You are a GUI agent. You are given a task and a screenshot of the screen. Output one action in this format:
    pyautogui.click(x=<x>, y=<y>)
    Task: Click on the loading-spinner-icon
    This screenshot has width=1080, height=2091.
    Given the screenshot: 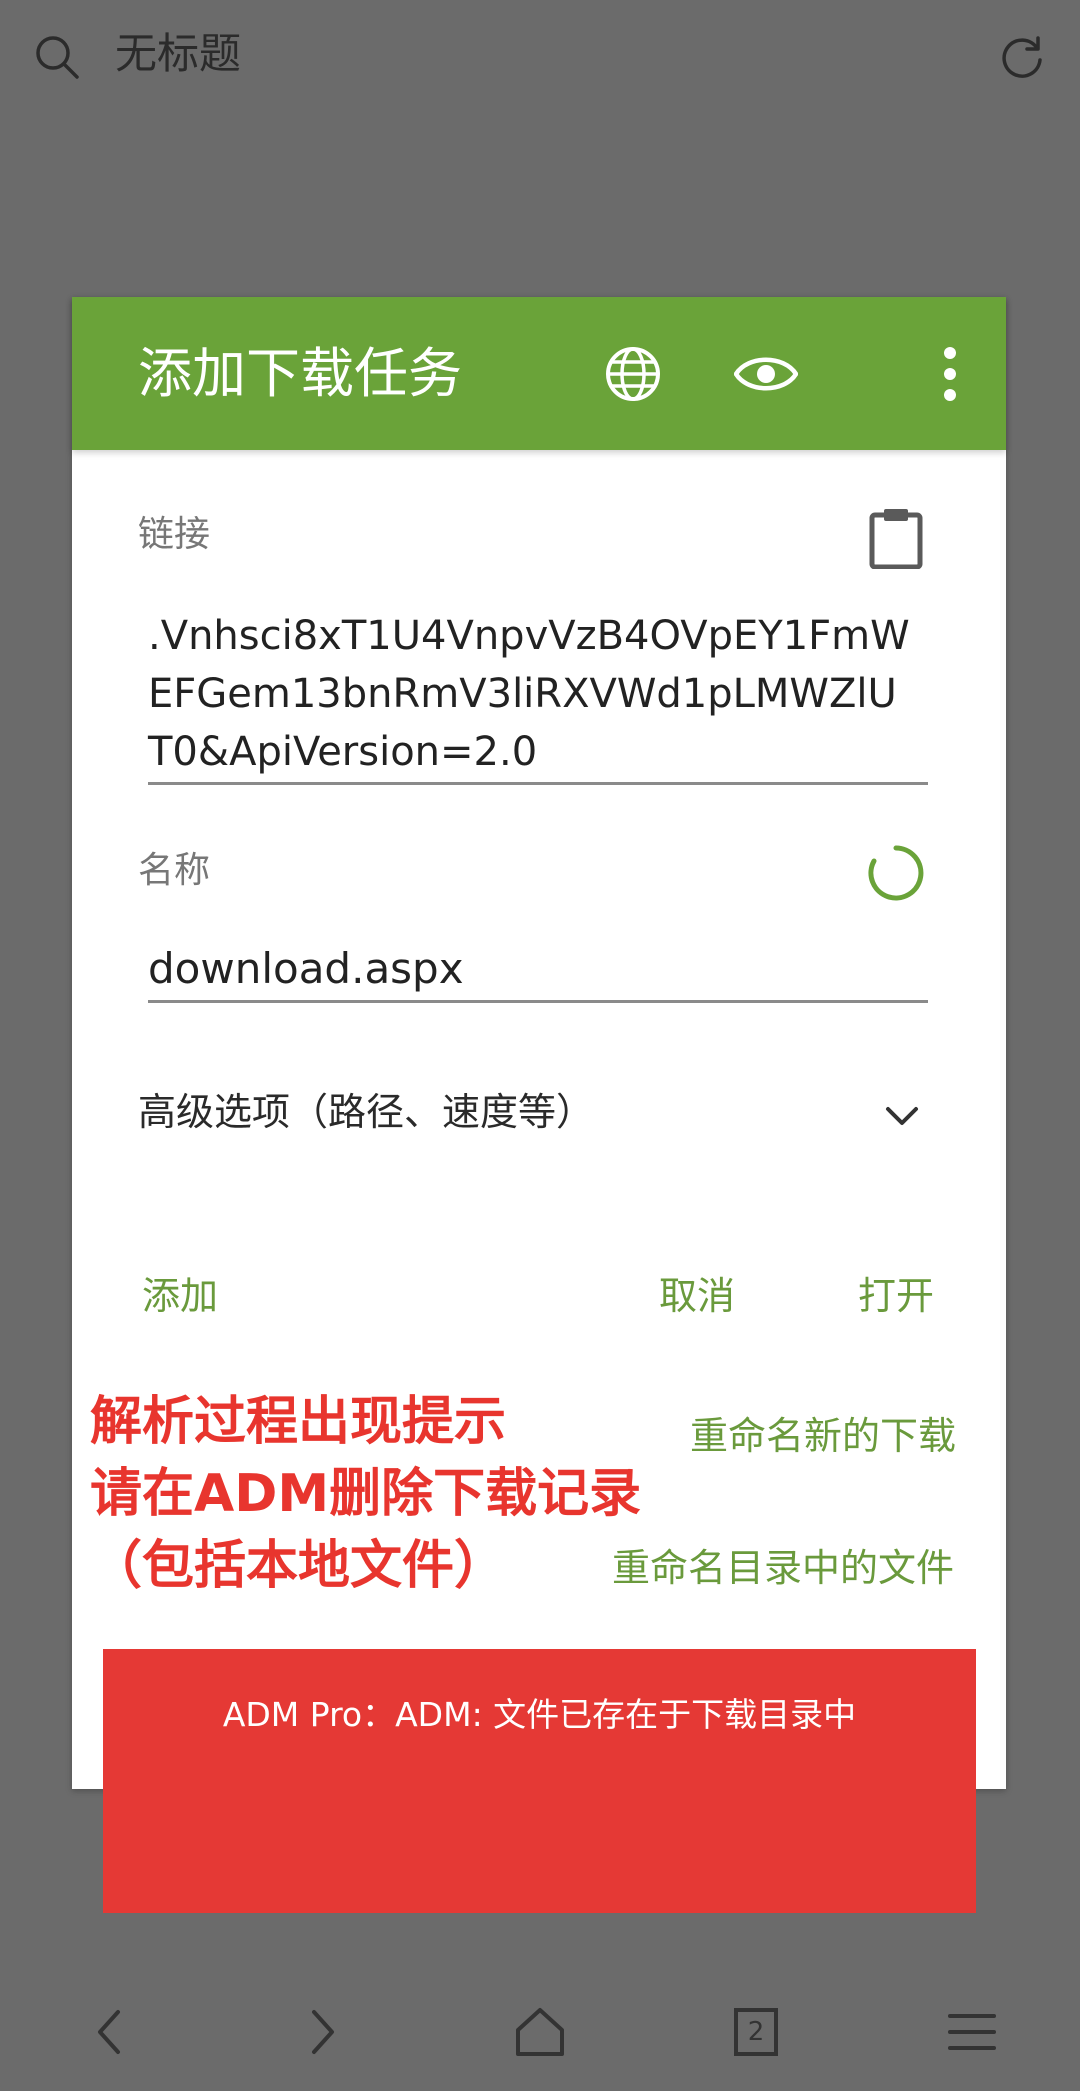 What is the action you would take?
    pyautogui.click(x=896, y=873)
    